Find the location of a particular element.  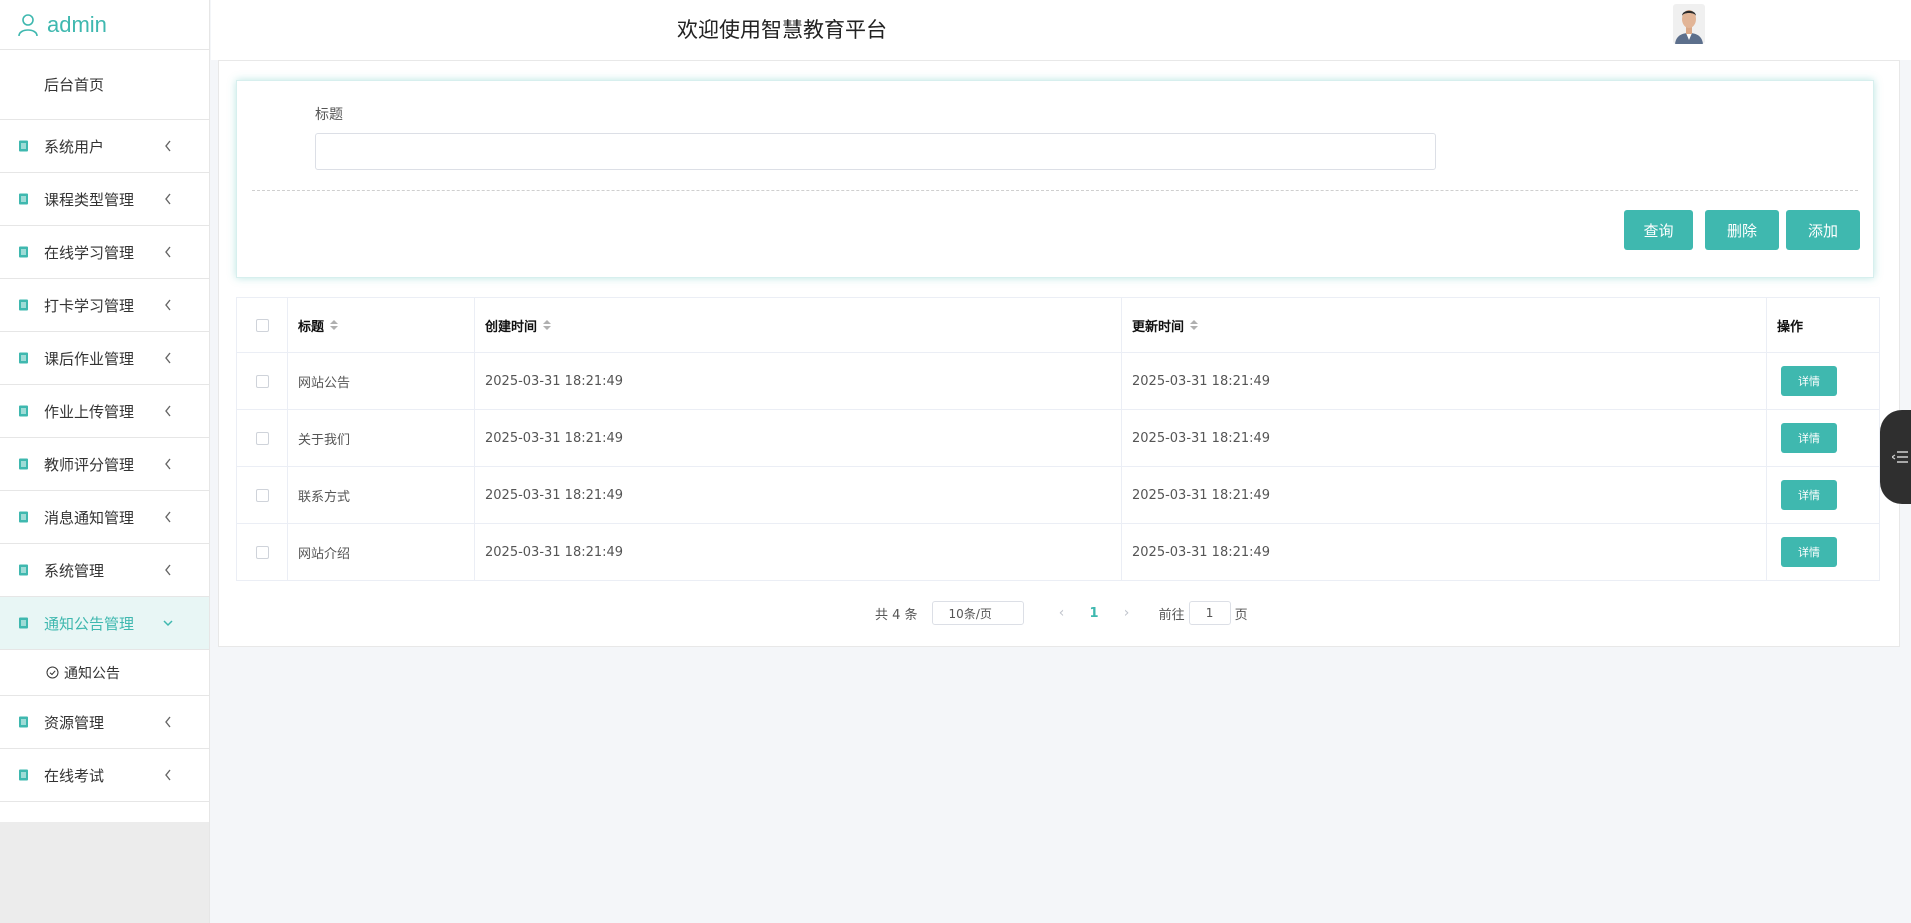

add-button: 添加 is located at coordinates (1823, 230).